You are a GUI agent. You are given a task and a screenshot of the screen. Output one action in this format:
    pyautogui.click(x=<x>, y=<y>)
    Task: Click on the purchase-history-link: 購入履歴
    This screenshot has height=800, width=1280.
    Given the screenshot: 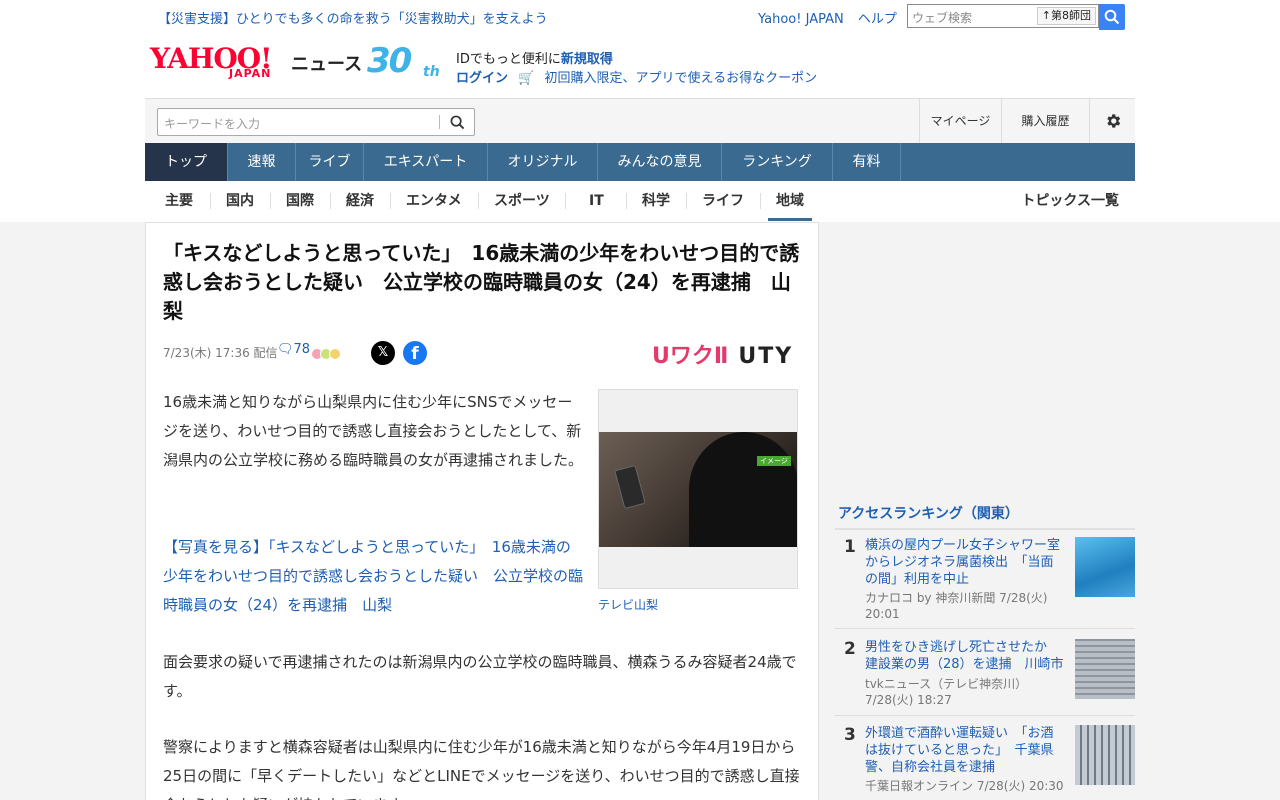 What is the action you would take?
    pyautogui.click(x=1045, y=121)
    